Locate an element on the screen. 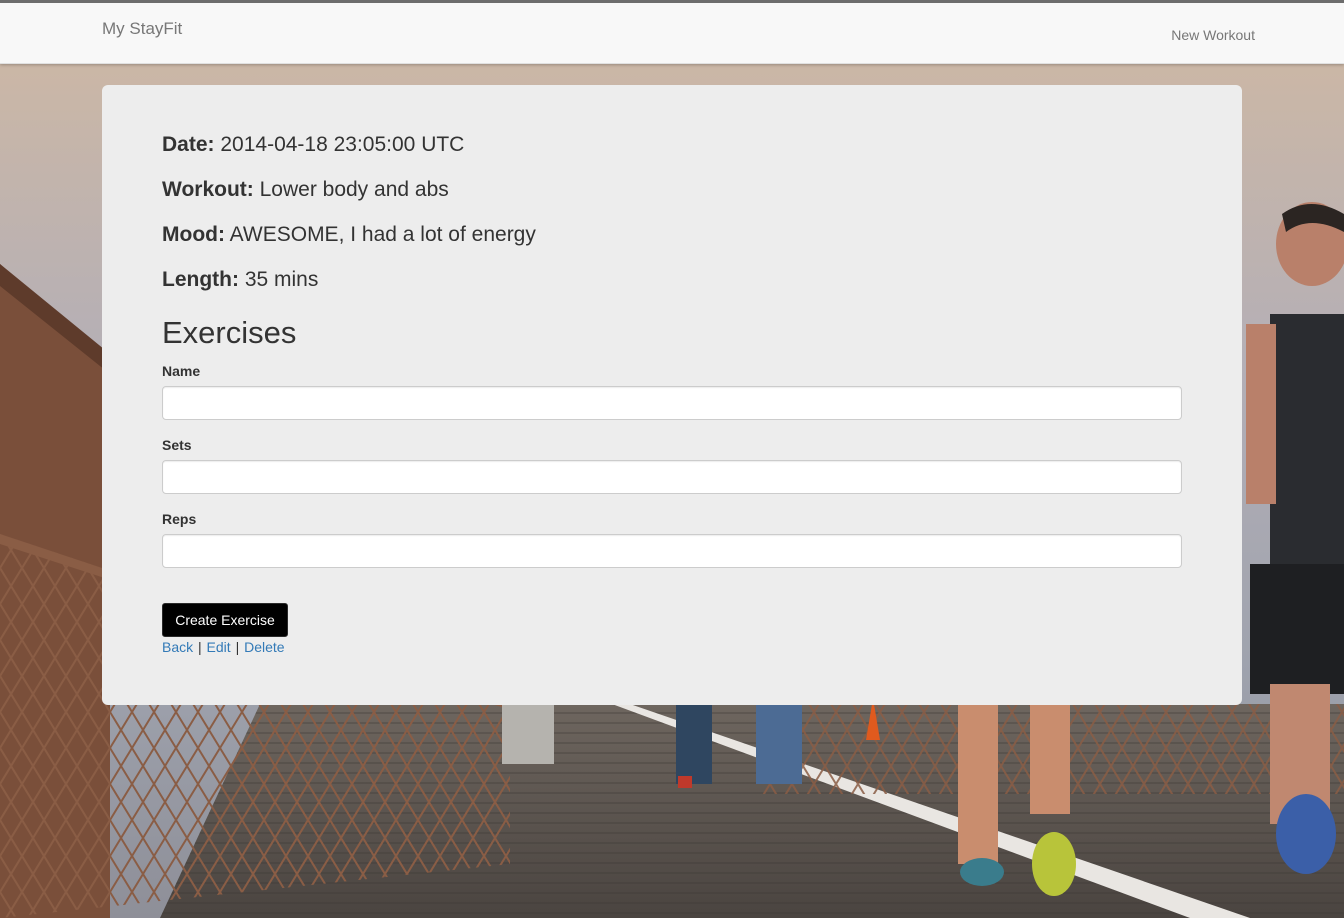 The width and height of the screenshot is (1344, 918). mood-value: AWESOME, I had a lot of energy is located at coordinates (382, 234).